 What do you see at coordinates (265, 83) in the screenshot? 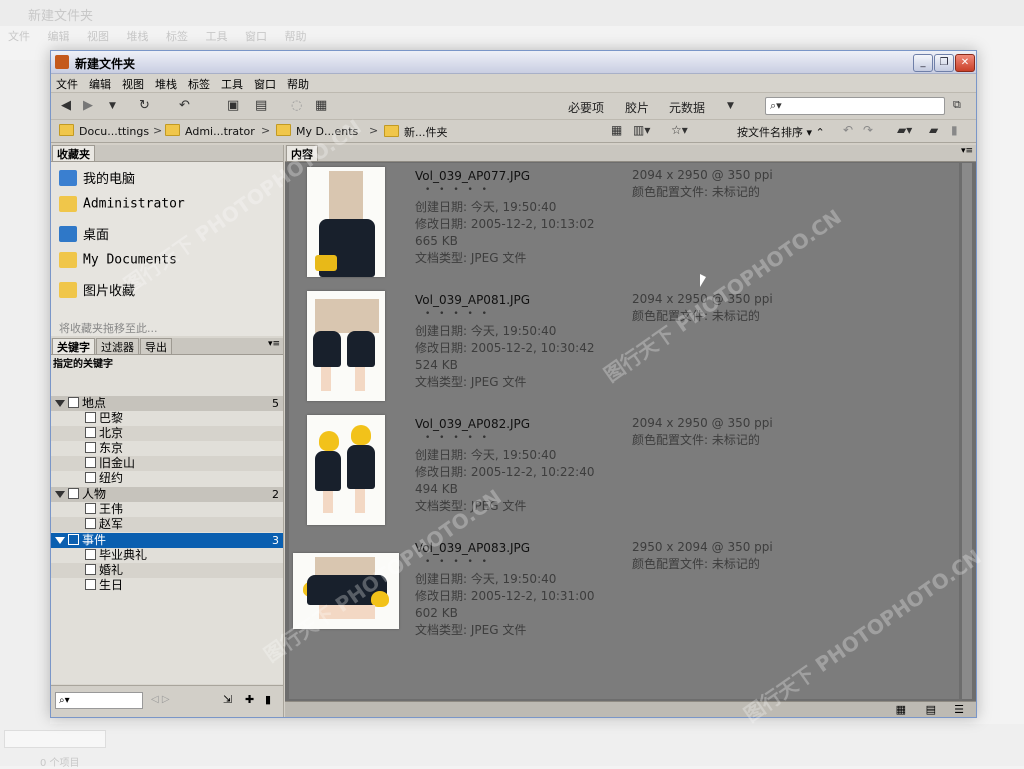
I see `menu-window: 窗口` at bounding box center [265, 83].